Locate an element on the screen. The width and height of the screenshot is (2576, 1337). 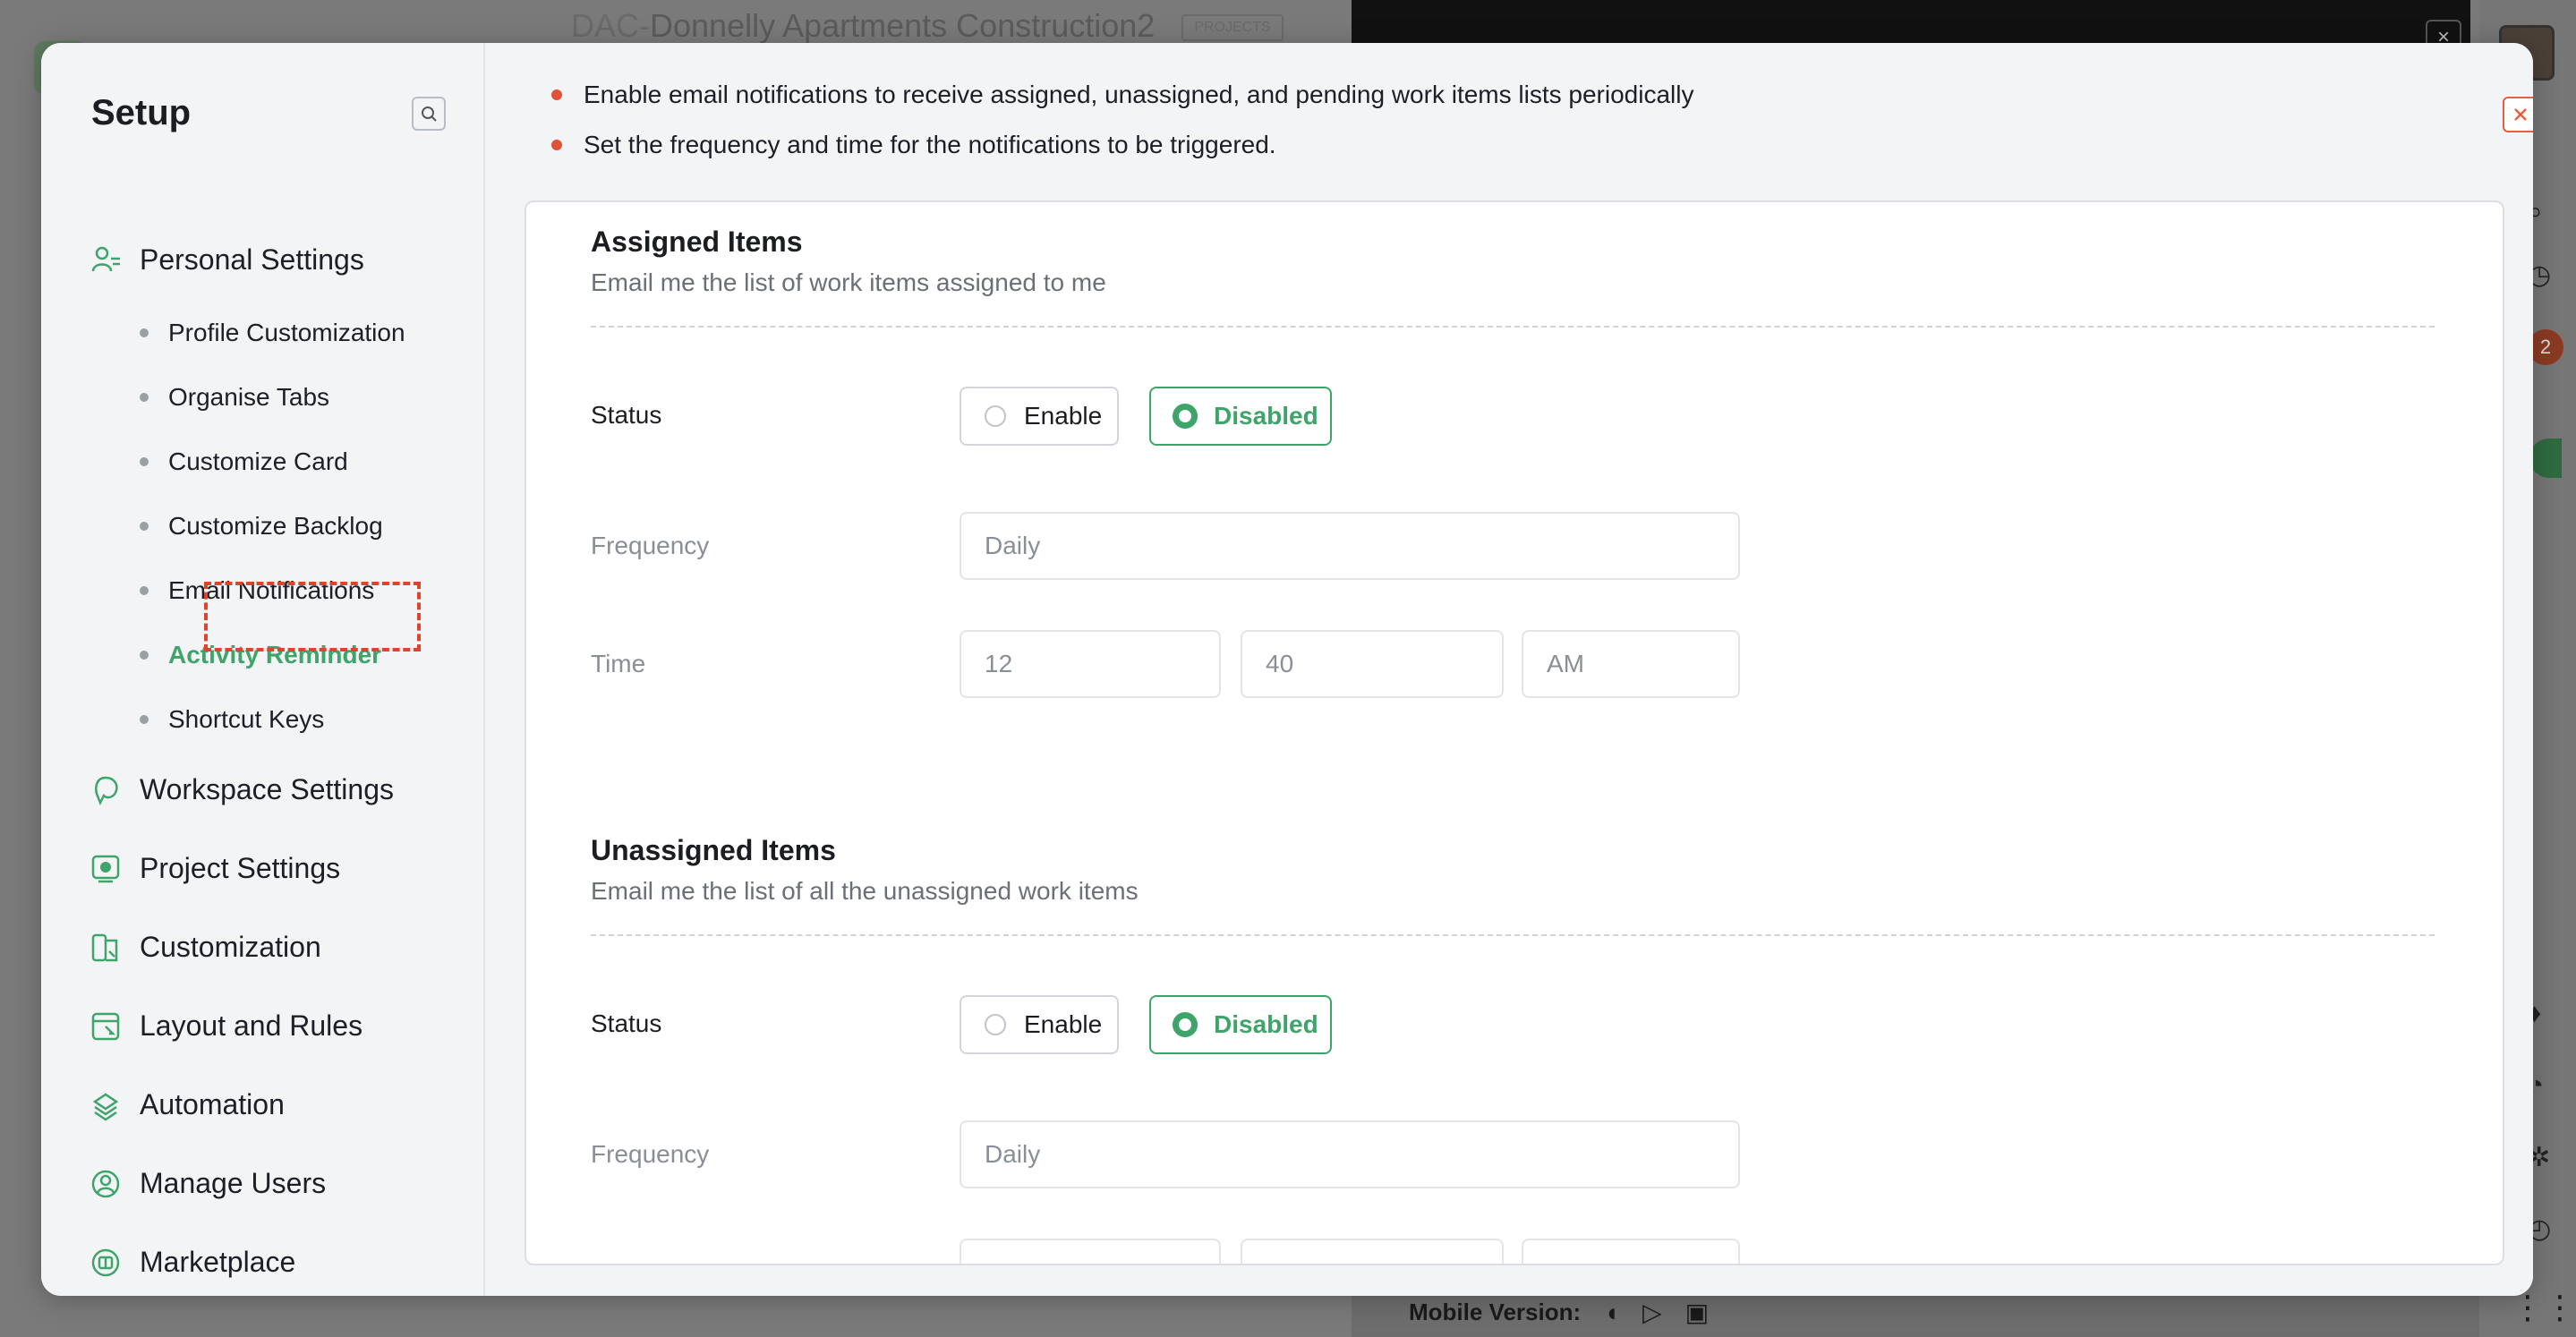
sidebar-section-personal-settings: Personal Settings is located at coordinates (227, 260).